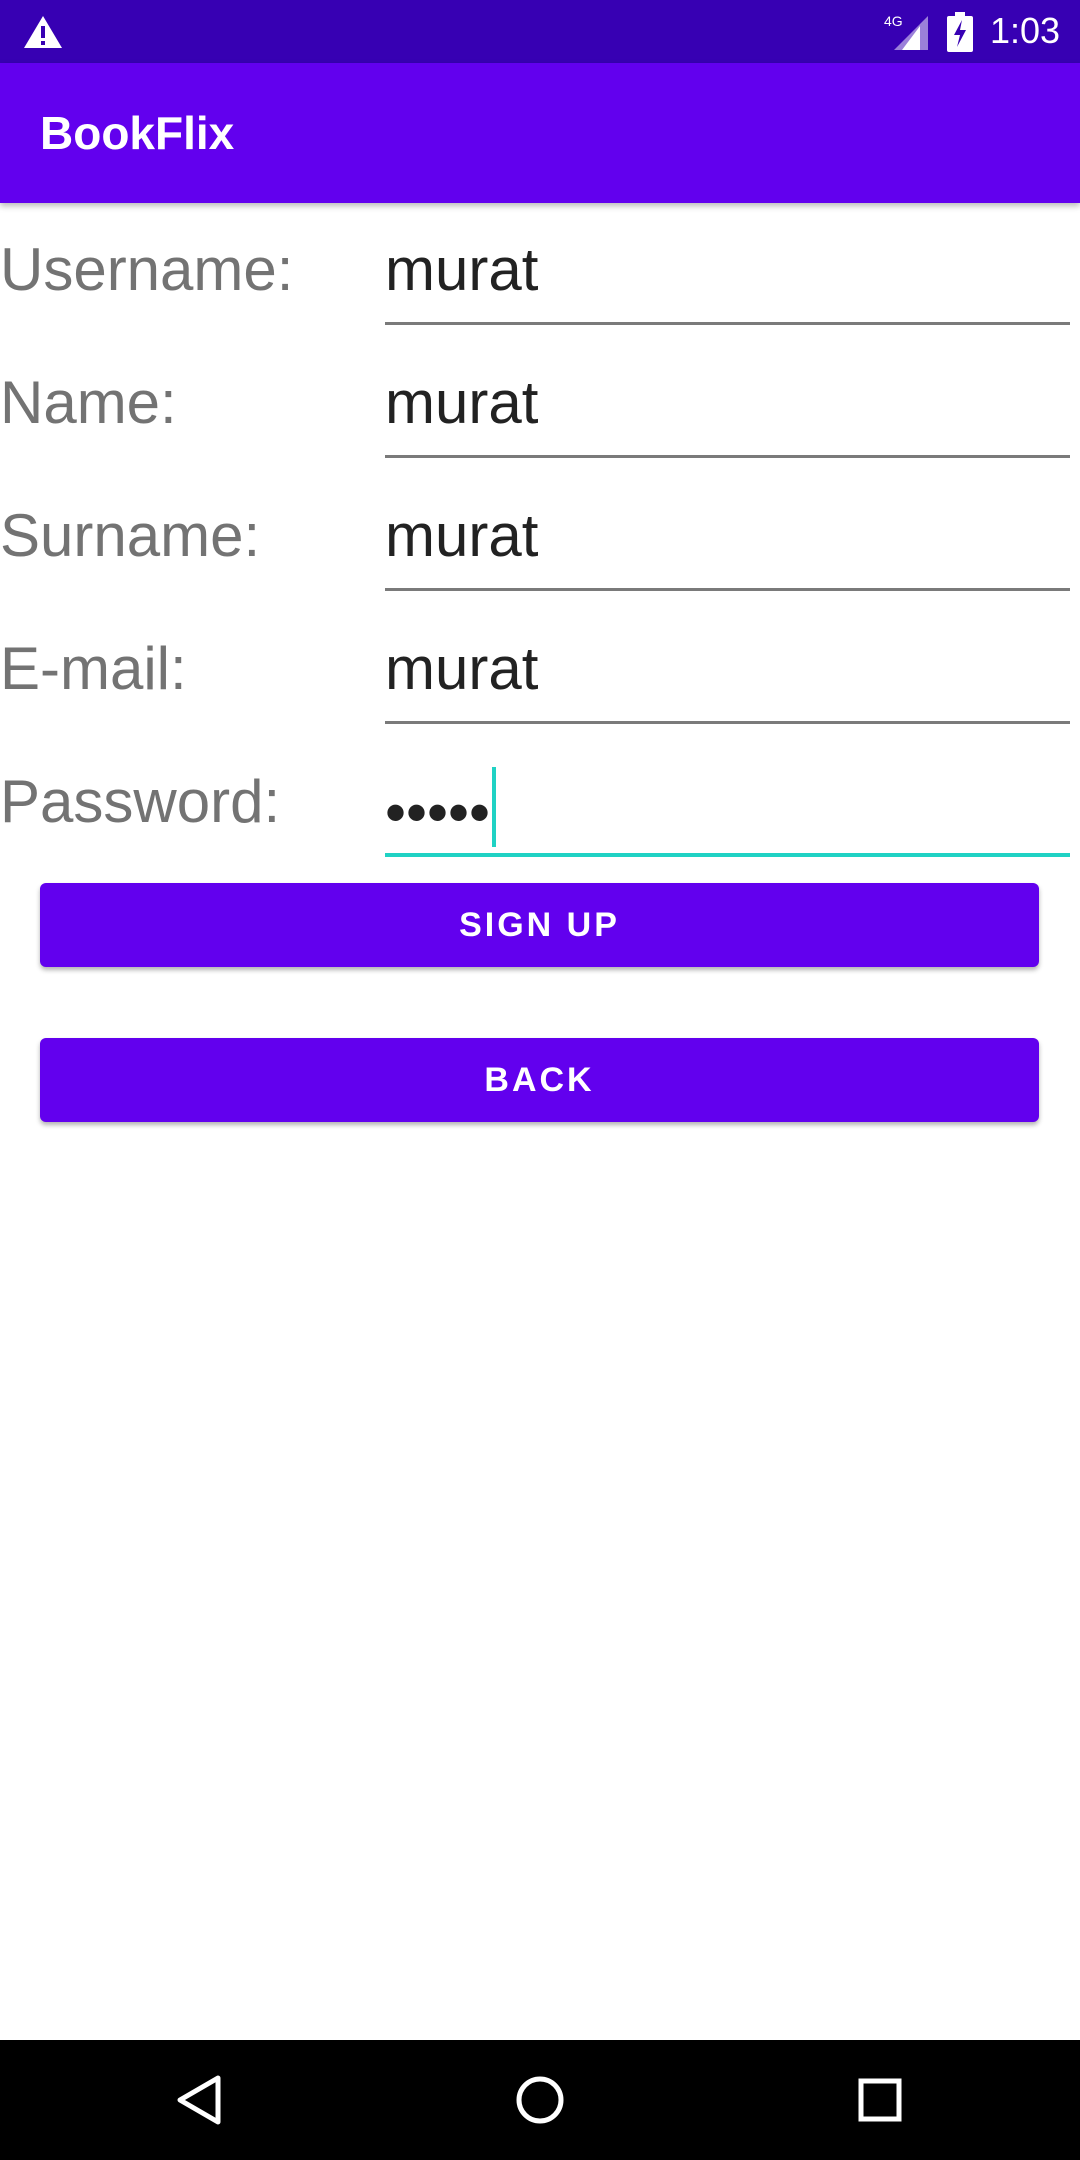 Image resolution: width=1080 pixels, height=2160 pixels. Describe the element at coordinates (147, 269) in the screenshot. I see `username-label: Username:` at that location.